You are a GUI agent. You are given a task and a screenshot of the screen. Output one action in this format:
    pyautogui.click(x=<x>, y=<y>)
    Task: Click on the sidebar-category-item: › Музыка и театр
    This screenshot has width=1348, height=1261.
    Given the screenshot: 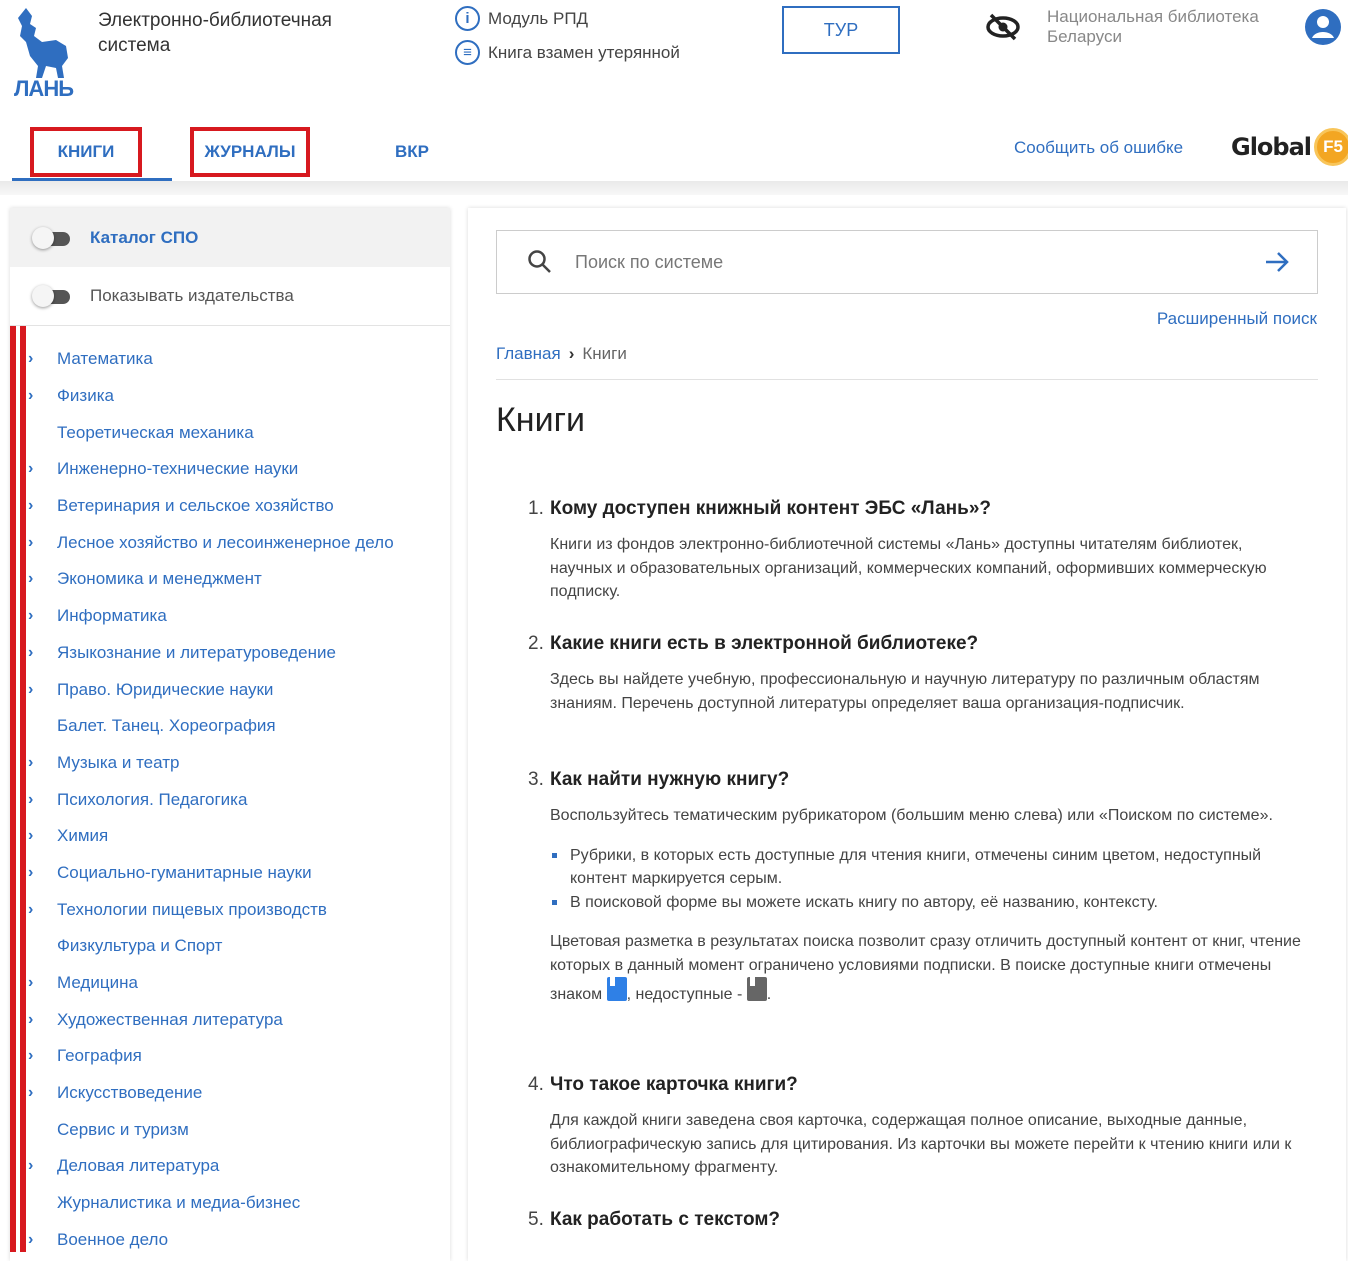 What is the action you would take?
    pyautogui.click(x=211, y=763)
    